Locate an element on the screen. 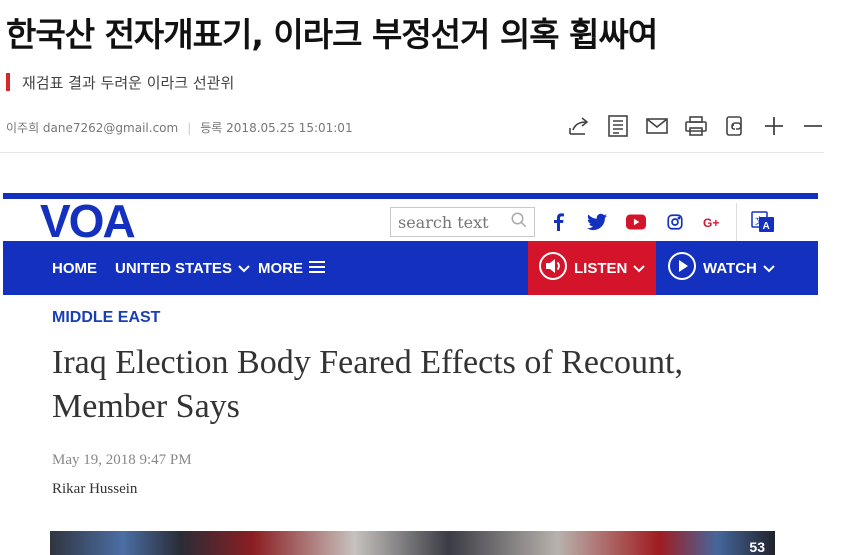 The width and height of the screenshot is (850, 555). voa-logo: VOA is located at coordinates (100, 221).